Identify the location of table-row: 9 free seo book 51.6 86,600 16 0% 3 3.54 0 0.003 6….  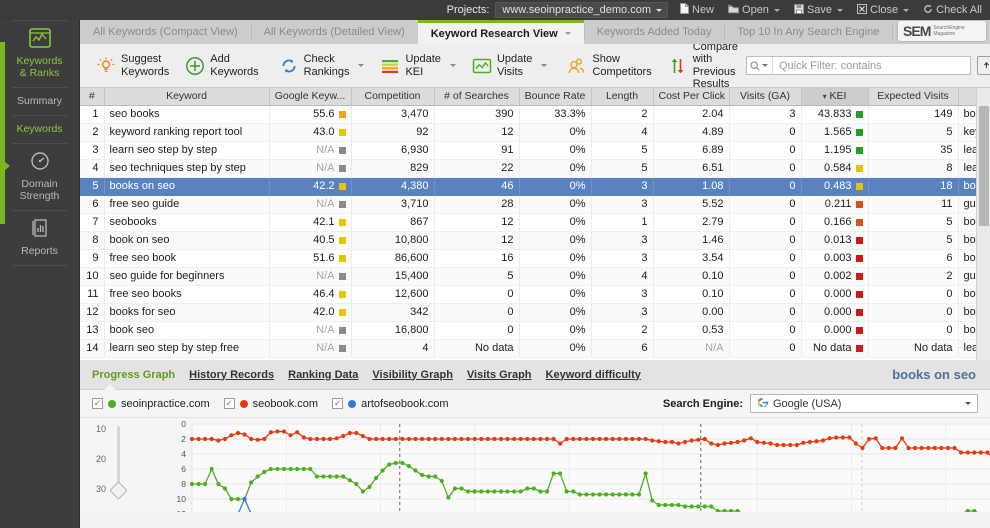
(535, 258).